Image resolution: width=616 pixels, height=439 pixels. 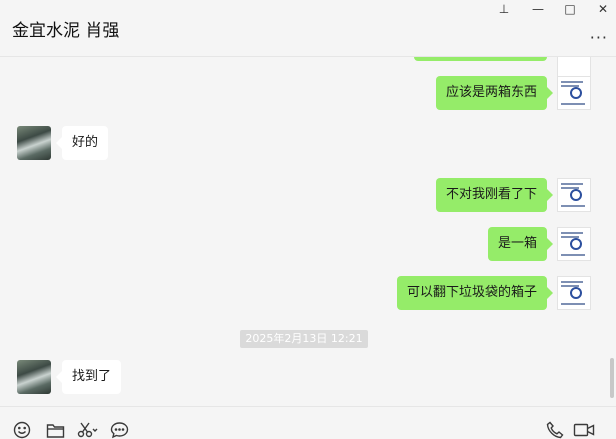 I want to click on message-bubble: 找到了, so click(x=88, y=377).